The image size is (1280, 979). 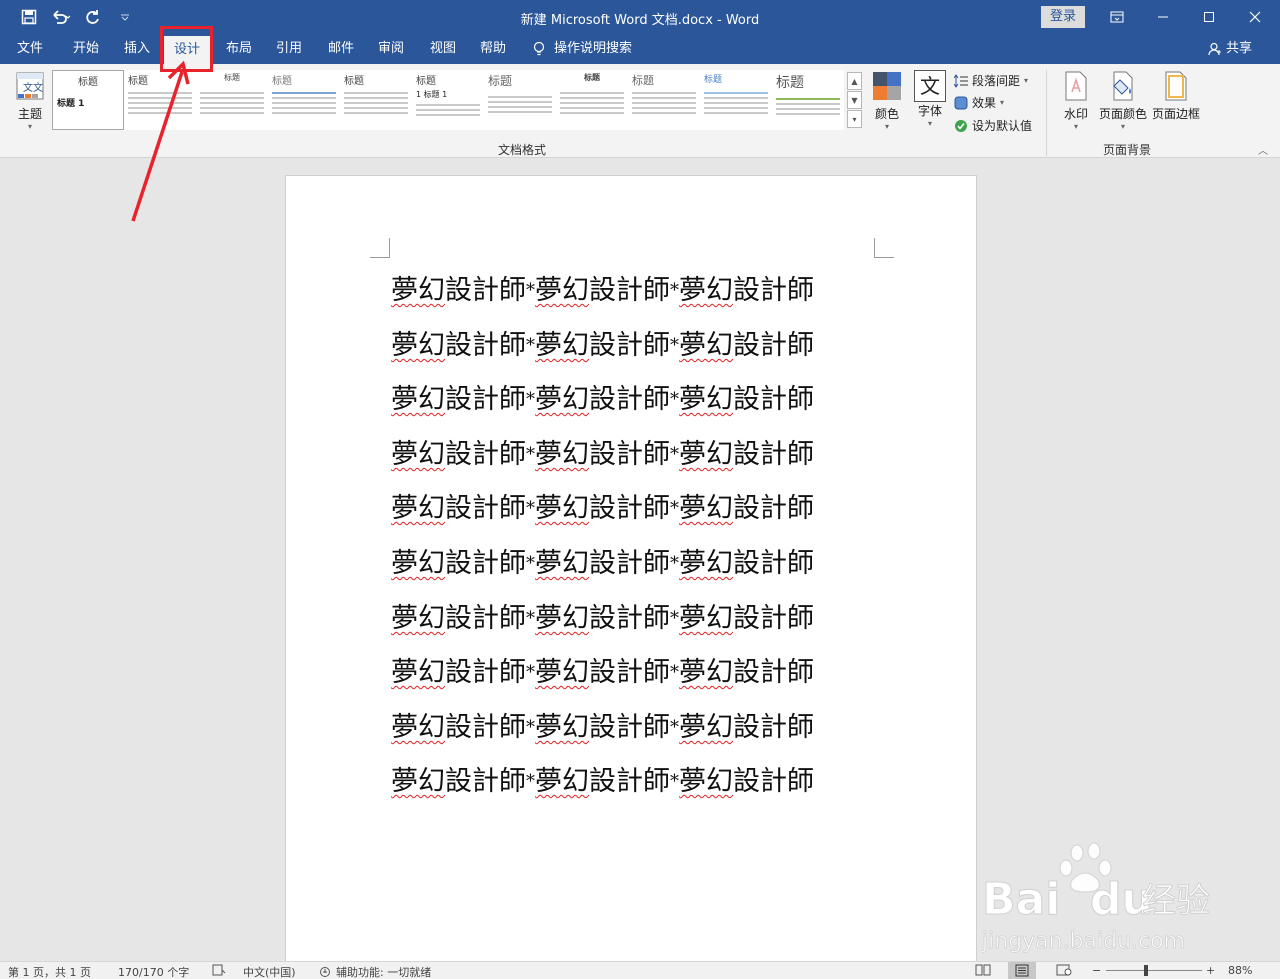 I want to click on zoom-slider, so click(x=1154, y=970).